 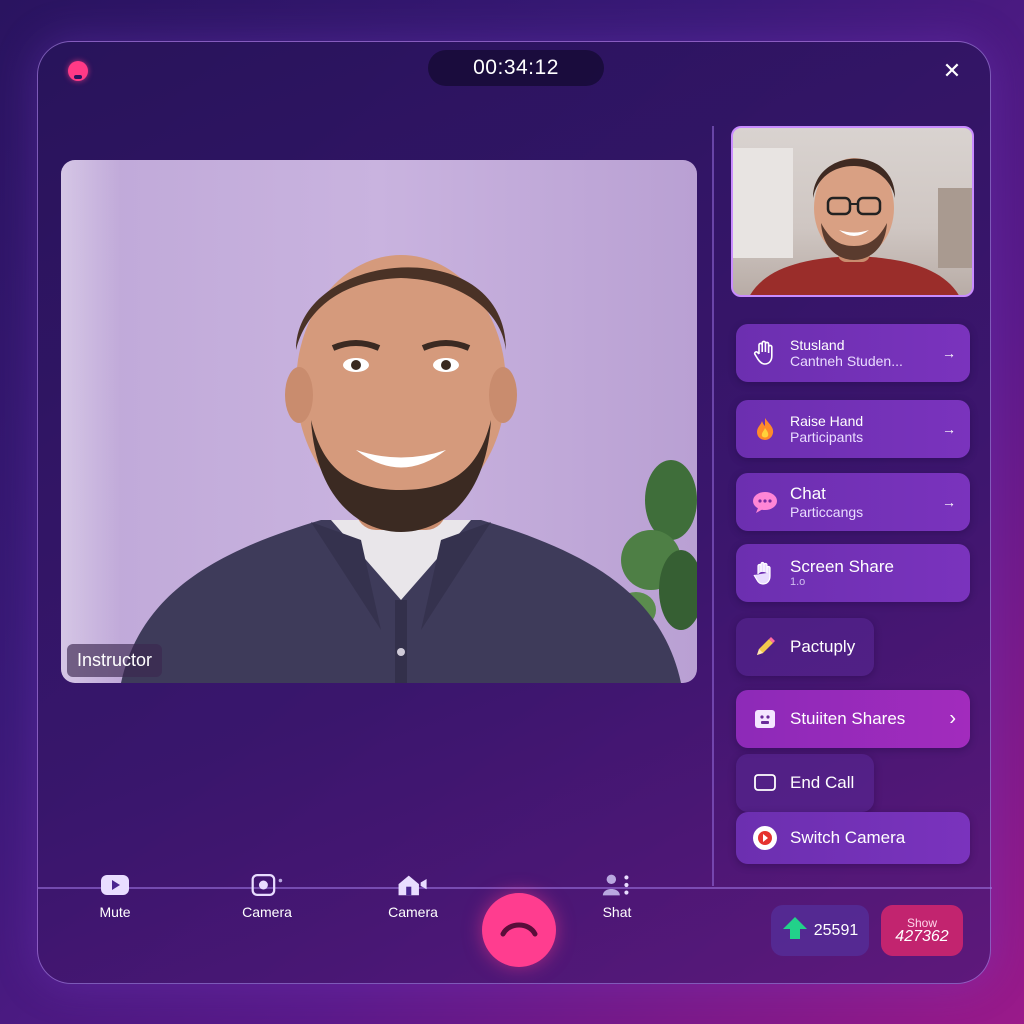 What do you see at coordinates (827, 511) in the screenshot?
I see `side-button-line2: Particcangs` at bounding box center [827, 511].